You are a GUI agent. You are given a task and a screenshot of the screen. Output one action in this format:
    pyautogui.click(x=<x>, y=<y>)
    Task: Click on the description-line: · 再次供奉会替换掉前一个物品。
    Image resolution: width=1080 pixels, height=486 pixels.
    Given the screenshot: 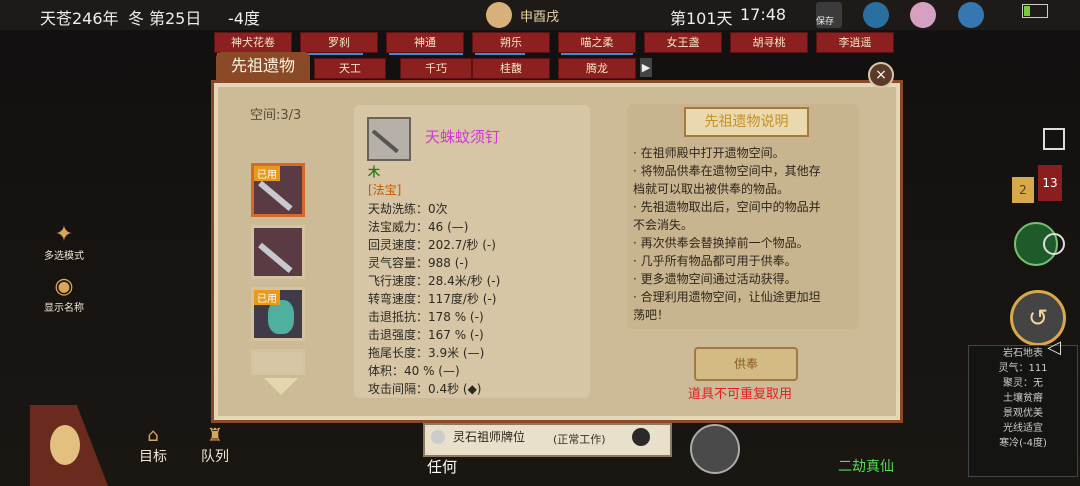 What is the action you would take?
    pyautogui.click(x=721, y=243)
    